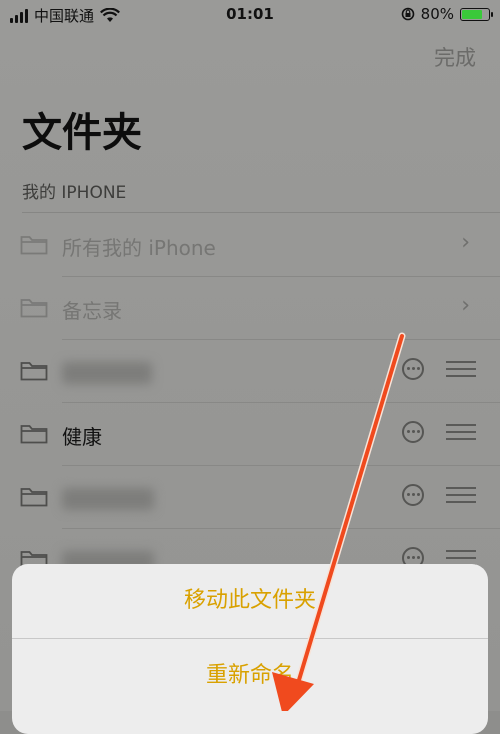  Describe the element at coordinates (261, 212) in the screenshot. I see `section-divider` at that location.